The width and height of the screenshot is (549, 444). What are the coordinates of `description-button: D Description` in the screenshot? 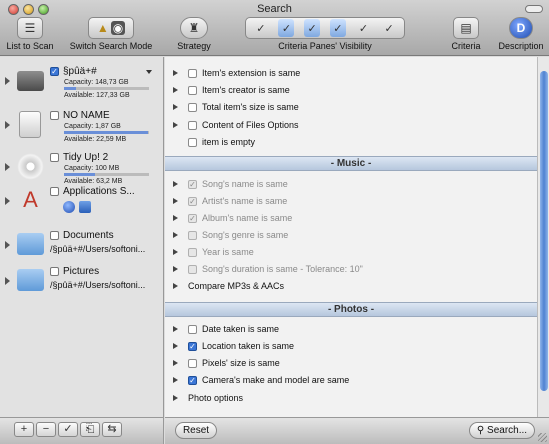 It's located at (521, 34).